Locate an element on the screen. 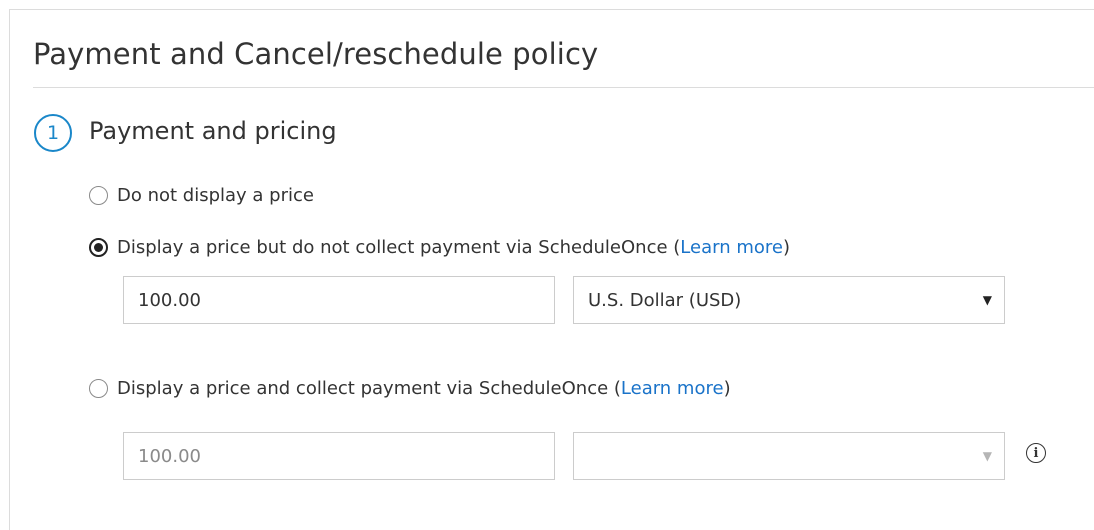  no-price-label: Do not display a price is located at coordinates (215, 195).